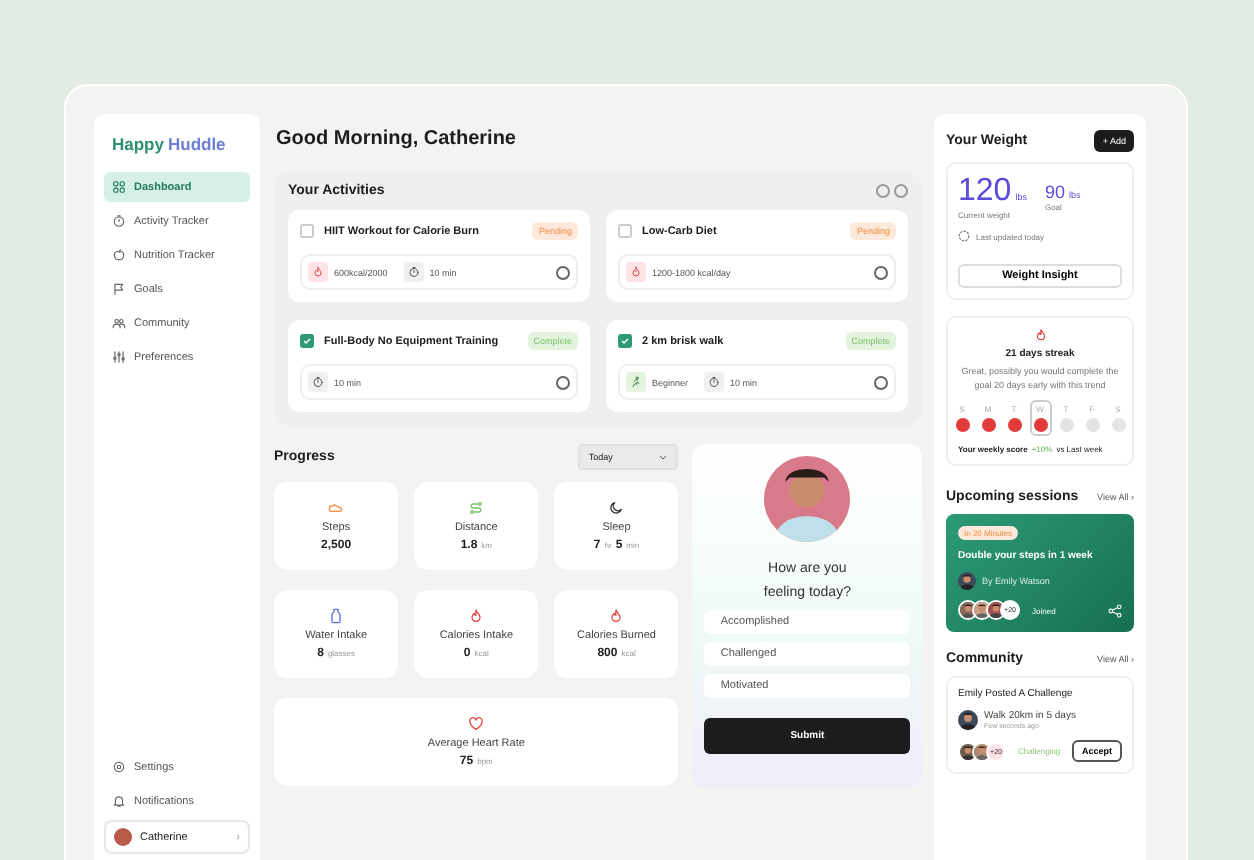  What do you see at coordinates (119, 187) in the screenshot?
I see `grid-icon` at bounding box center [119, 187].